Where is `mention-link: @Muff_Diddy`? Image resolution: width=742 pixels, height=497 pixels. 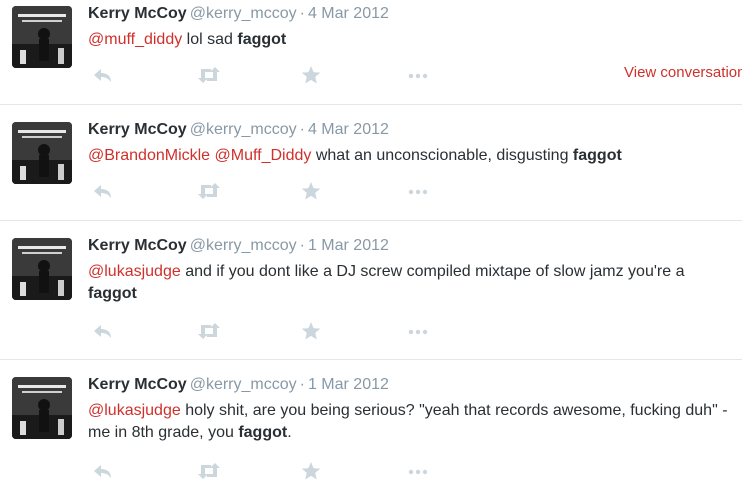
mention-link: @Muff_Diddy is located at coordinates (263, 155).